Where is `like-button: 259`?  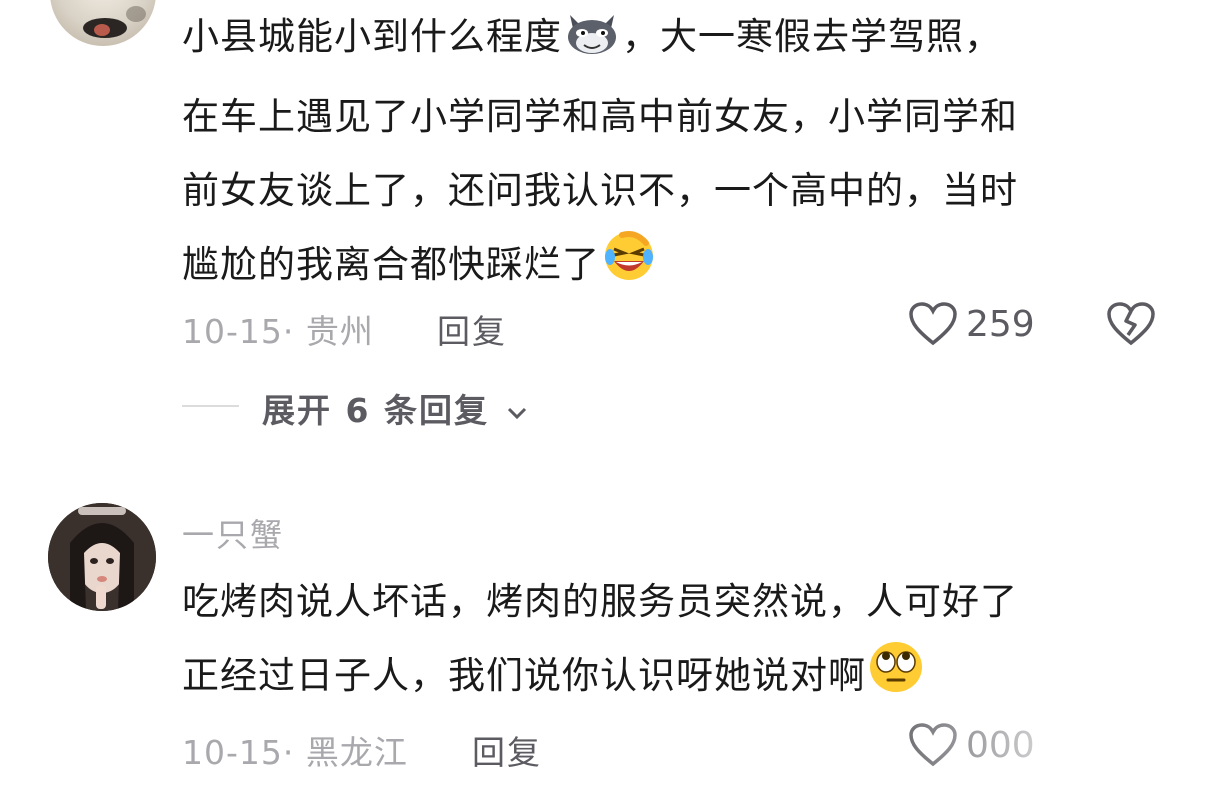 like-button: 259 is located at coordinates (971, 324).